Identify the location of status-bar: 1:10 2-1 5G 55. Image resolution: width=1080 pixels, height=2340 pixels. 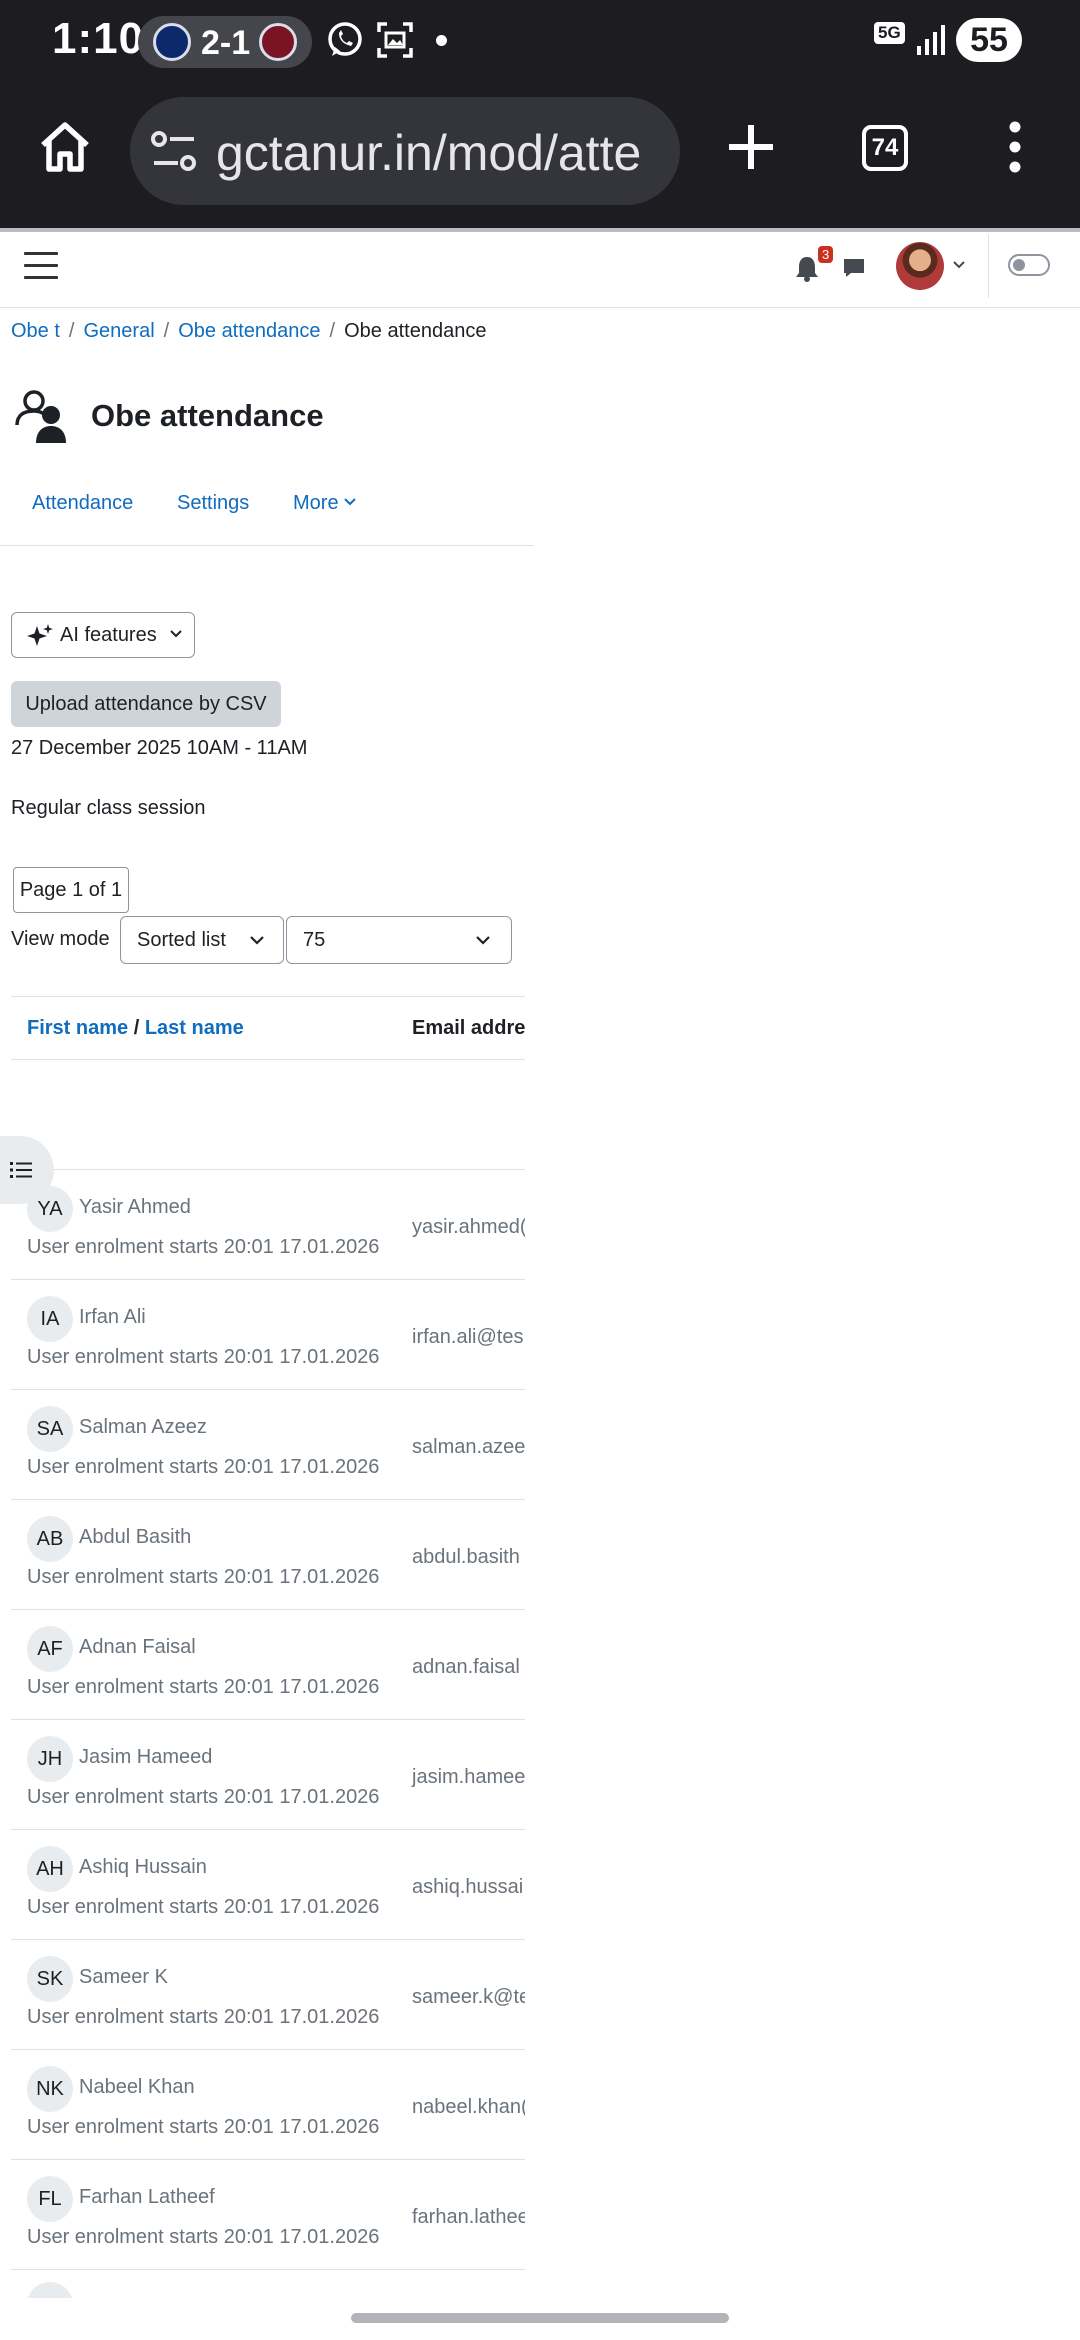
(540, 41).